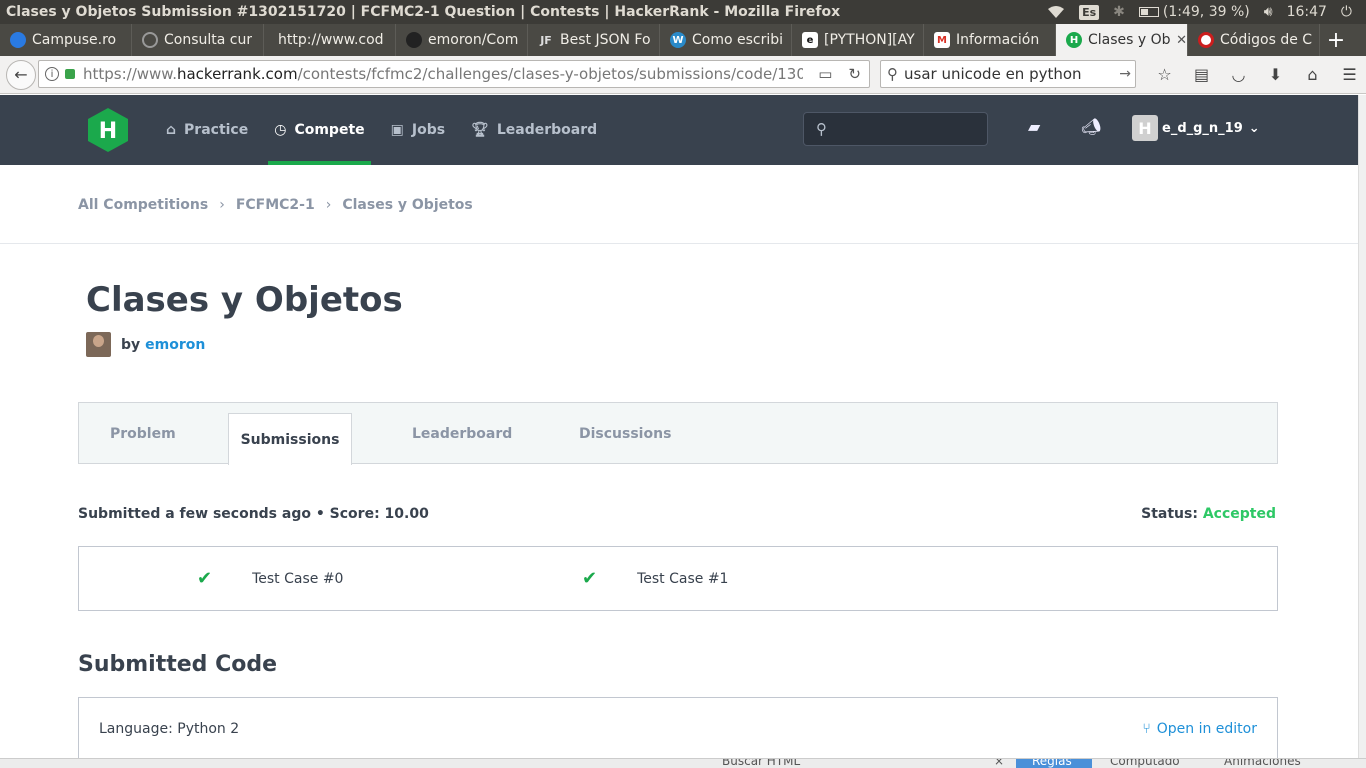 The width and height of the screenshot is (1366, 768). What do you see at coordinates (1202, 128) in the screenshot?
I see `username: e_d_g_n_19` at bounding box center [1202, 128].